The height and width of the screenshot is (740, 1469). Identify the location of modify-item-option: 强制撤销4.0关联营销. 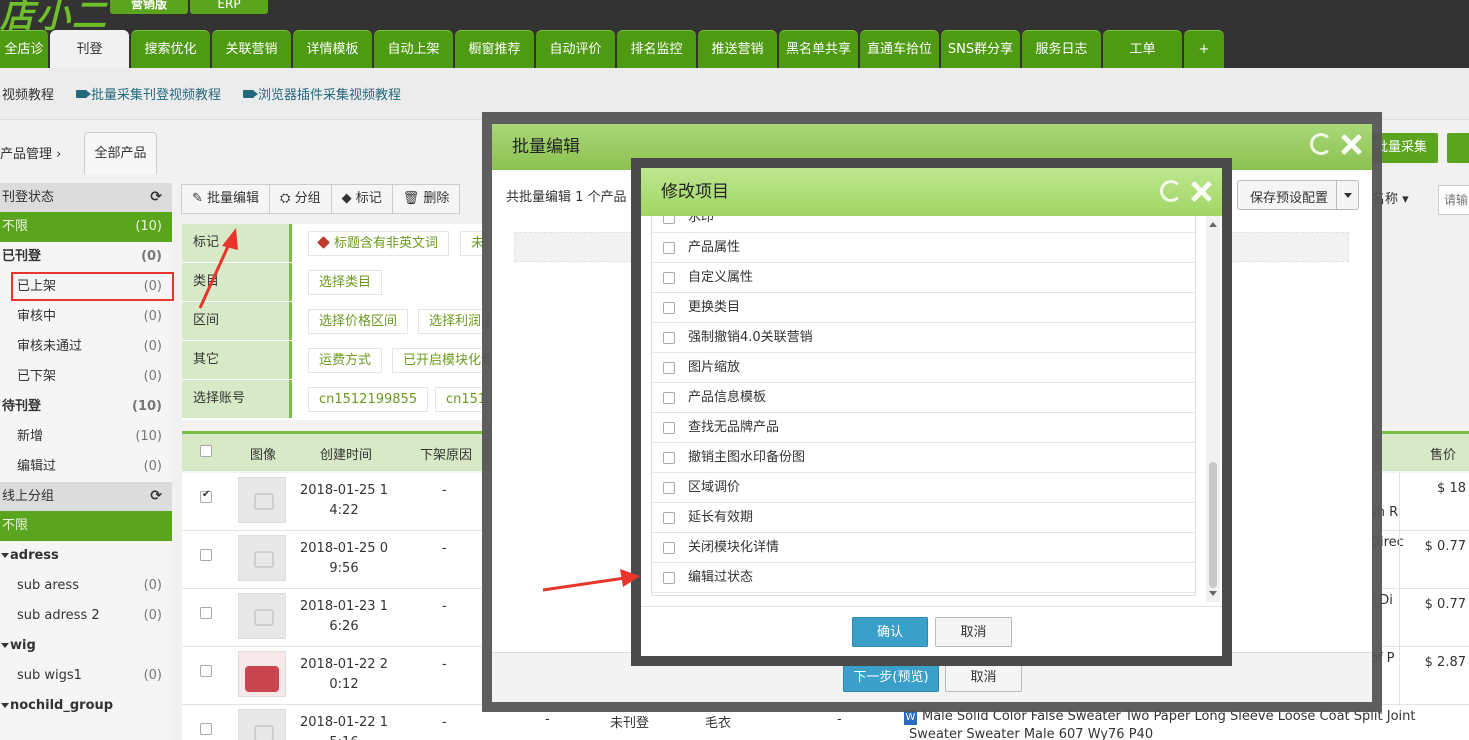
(923, 338).